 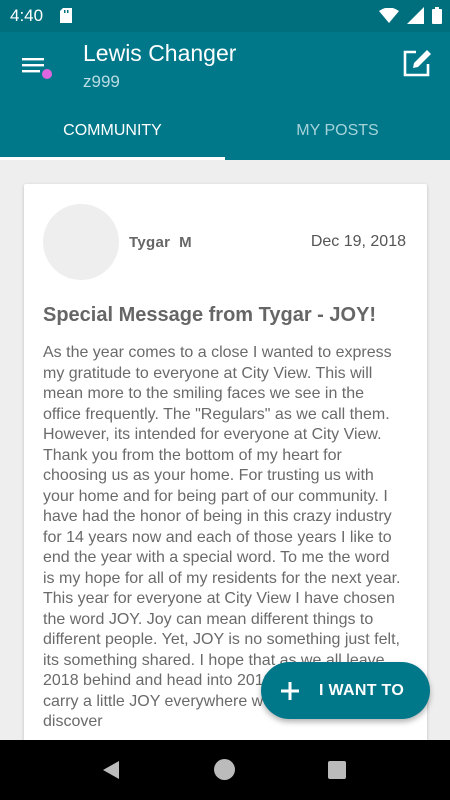 What do you see at coordinates (389, 15) in the screenshot?
I see `wifi-icon` at bounding box center [389, 15].